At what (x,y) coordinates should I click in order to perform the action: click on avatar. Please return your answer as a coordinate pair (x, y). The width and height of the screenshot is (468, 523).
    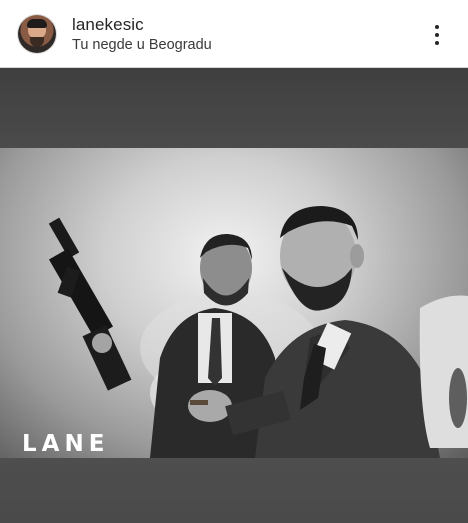
    Looking at the image, I should click on (37, 34).